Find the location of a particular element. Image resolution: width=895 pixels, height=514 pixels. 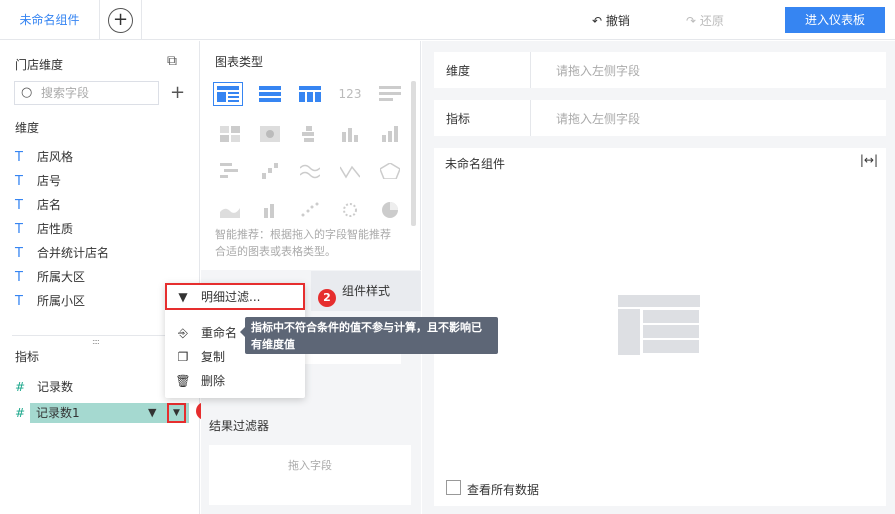

dimension-field: T 所属大区 is located at coordinates (50, 277).